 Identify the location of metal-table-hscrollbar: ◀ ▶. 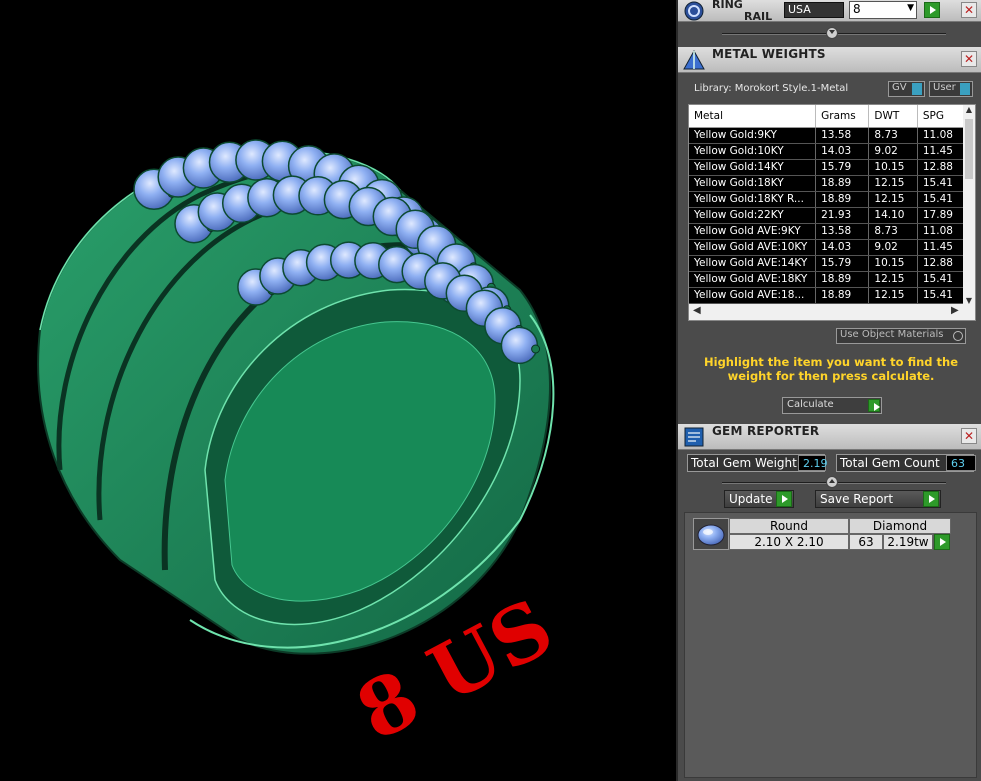
(832, 312).